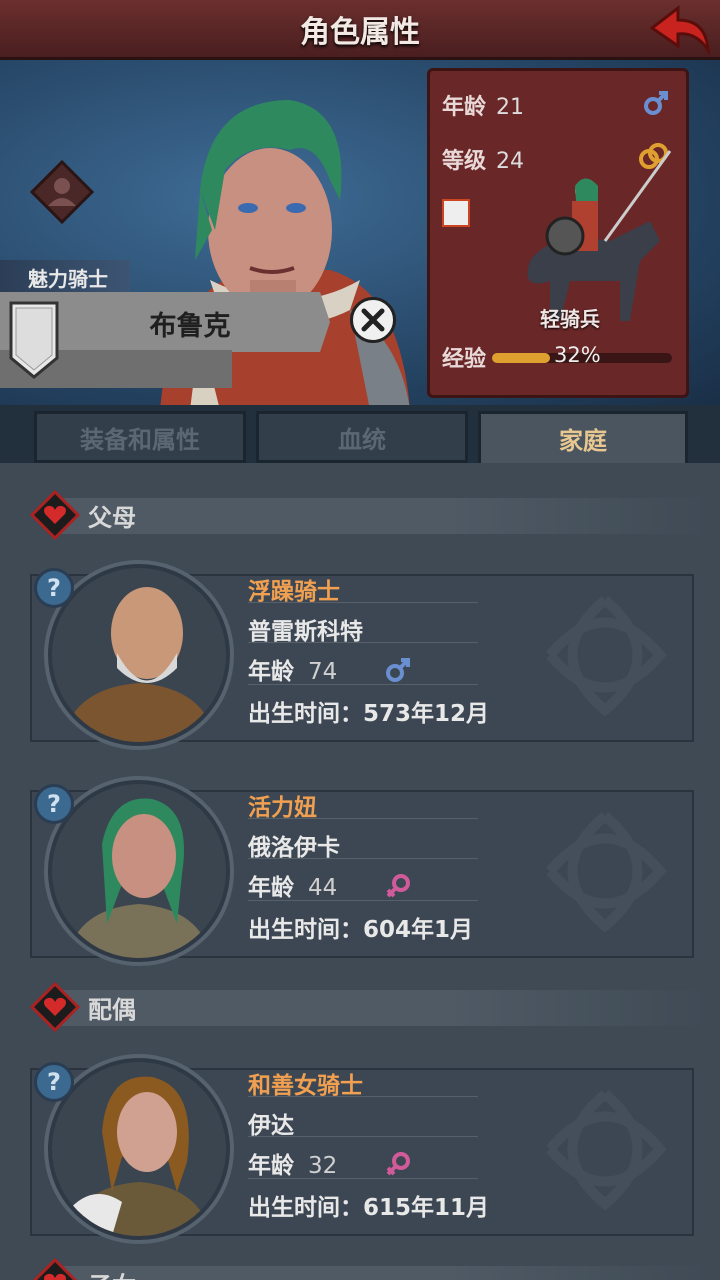 The image size is (720, 1280). I want to click on section-children: 子女, so click(370, 1269).